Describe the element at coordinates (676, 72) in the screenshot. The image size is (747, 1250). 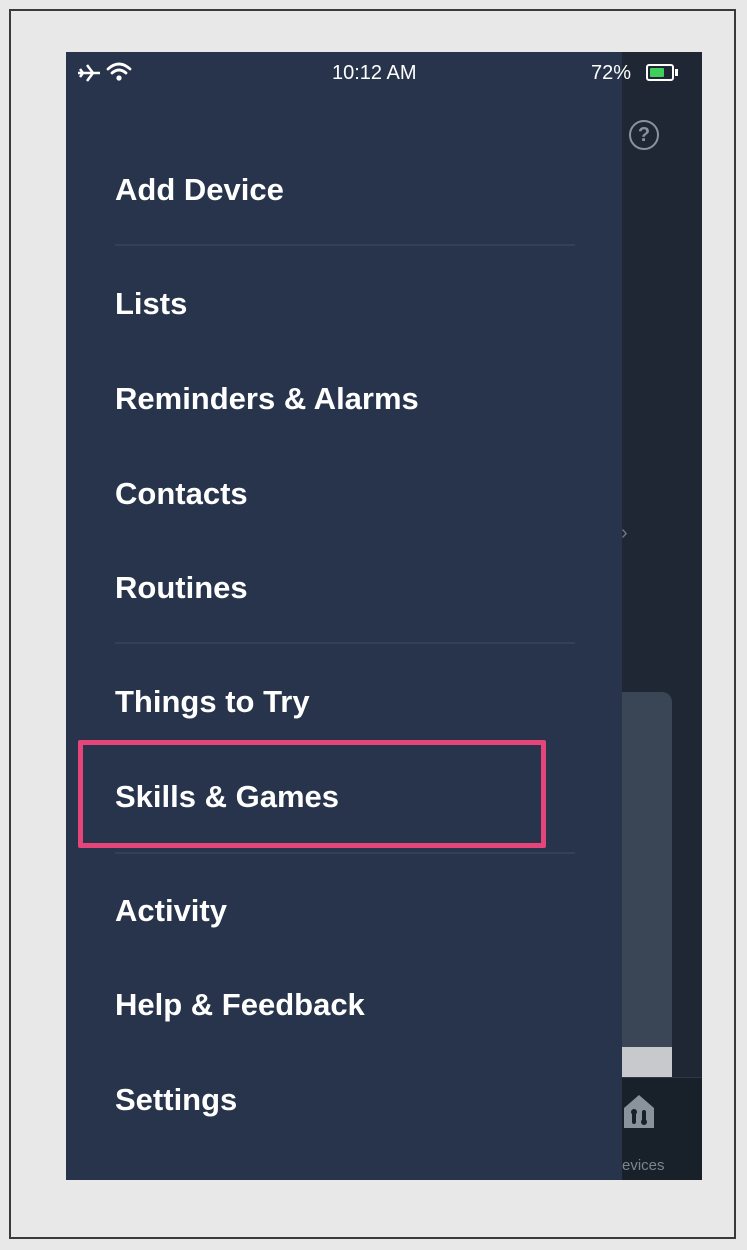
I see `battery-tip` at that location.